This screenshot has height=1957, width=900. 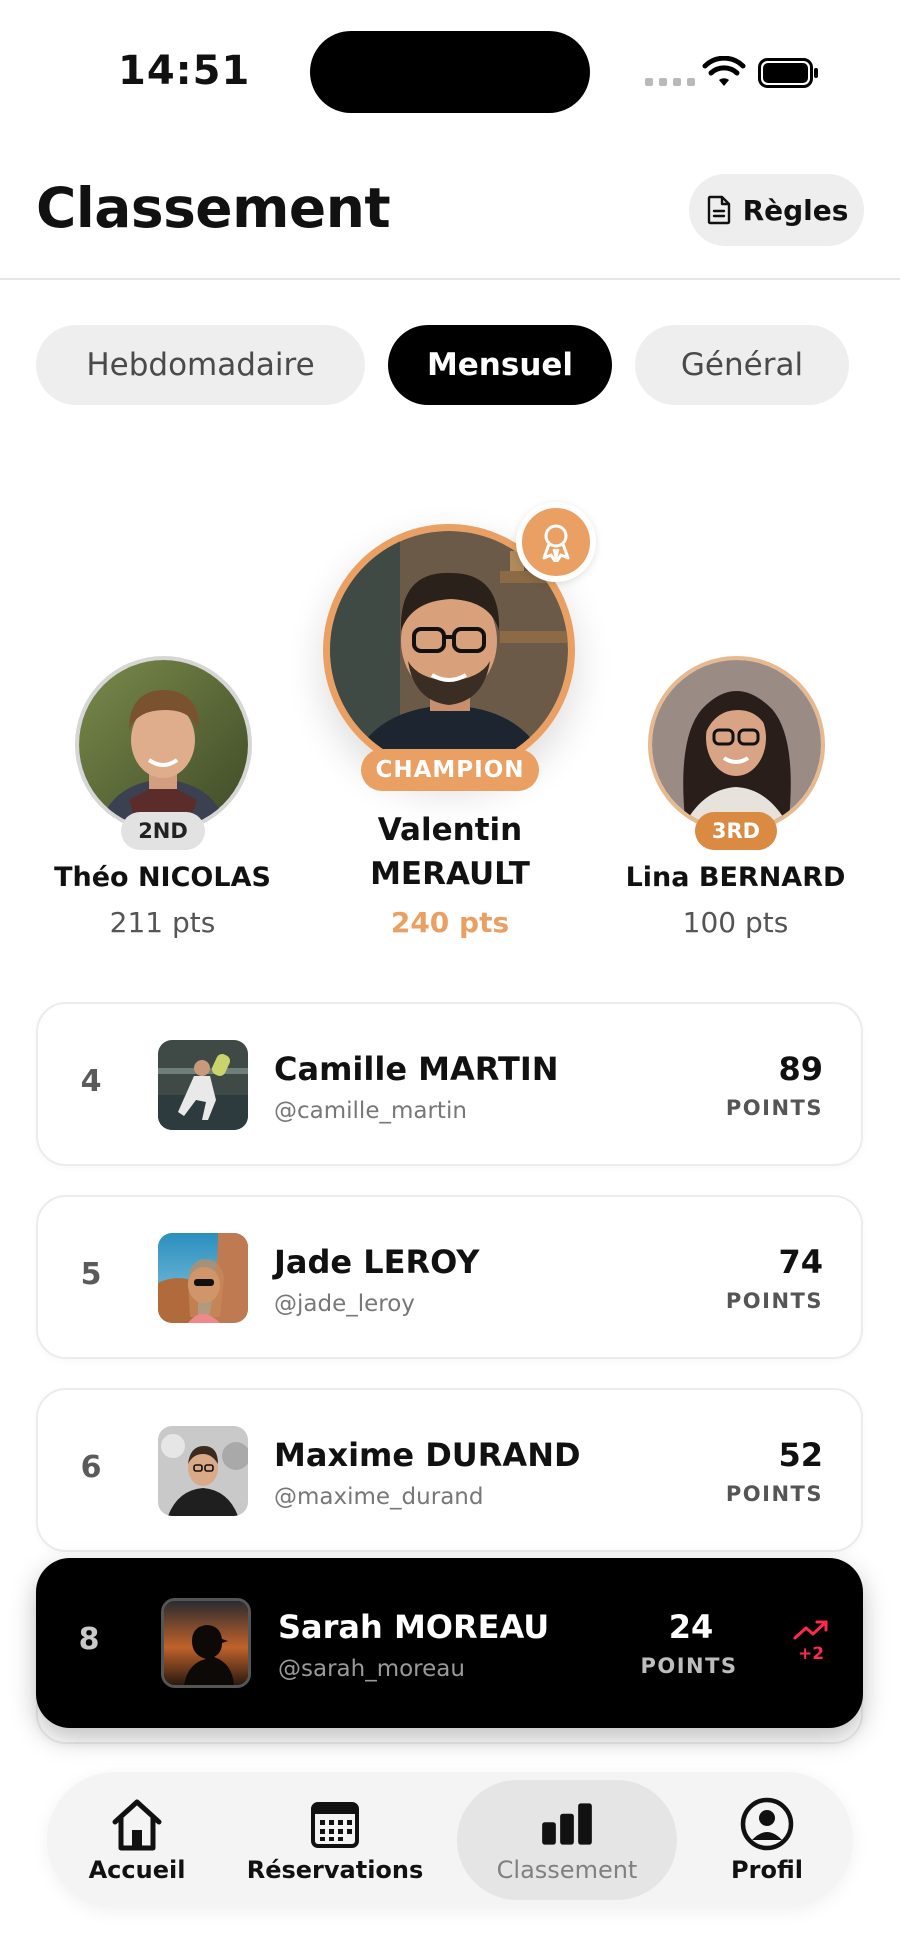 What do you see at coordinates (810, 1630) in the screenshot?
I see `trending-up-icon` at bounding box center [810, 1630].